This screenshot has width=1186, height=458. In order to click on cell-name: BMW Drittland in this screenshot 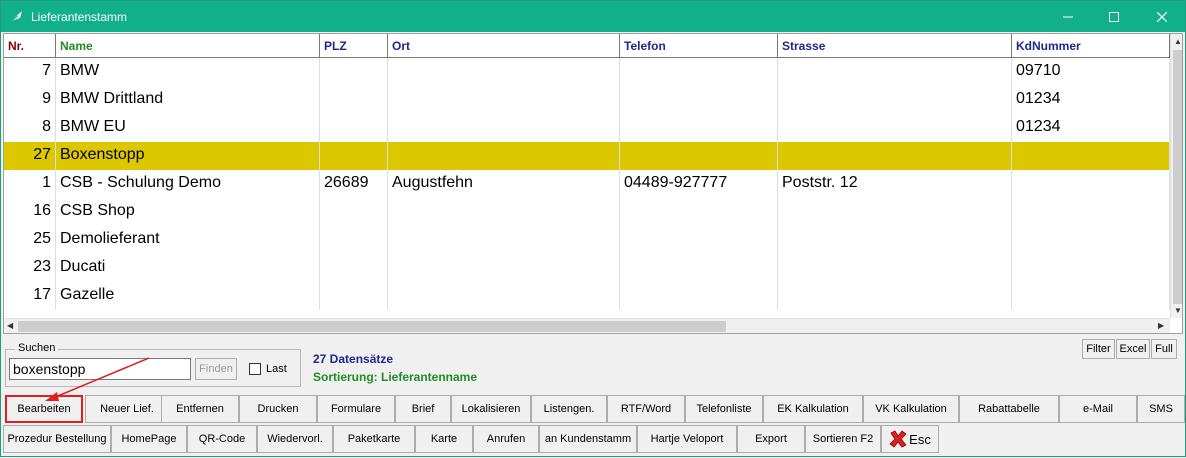, I will do `click(188, 100)`.